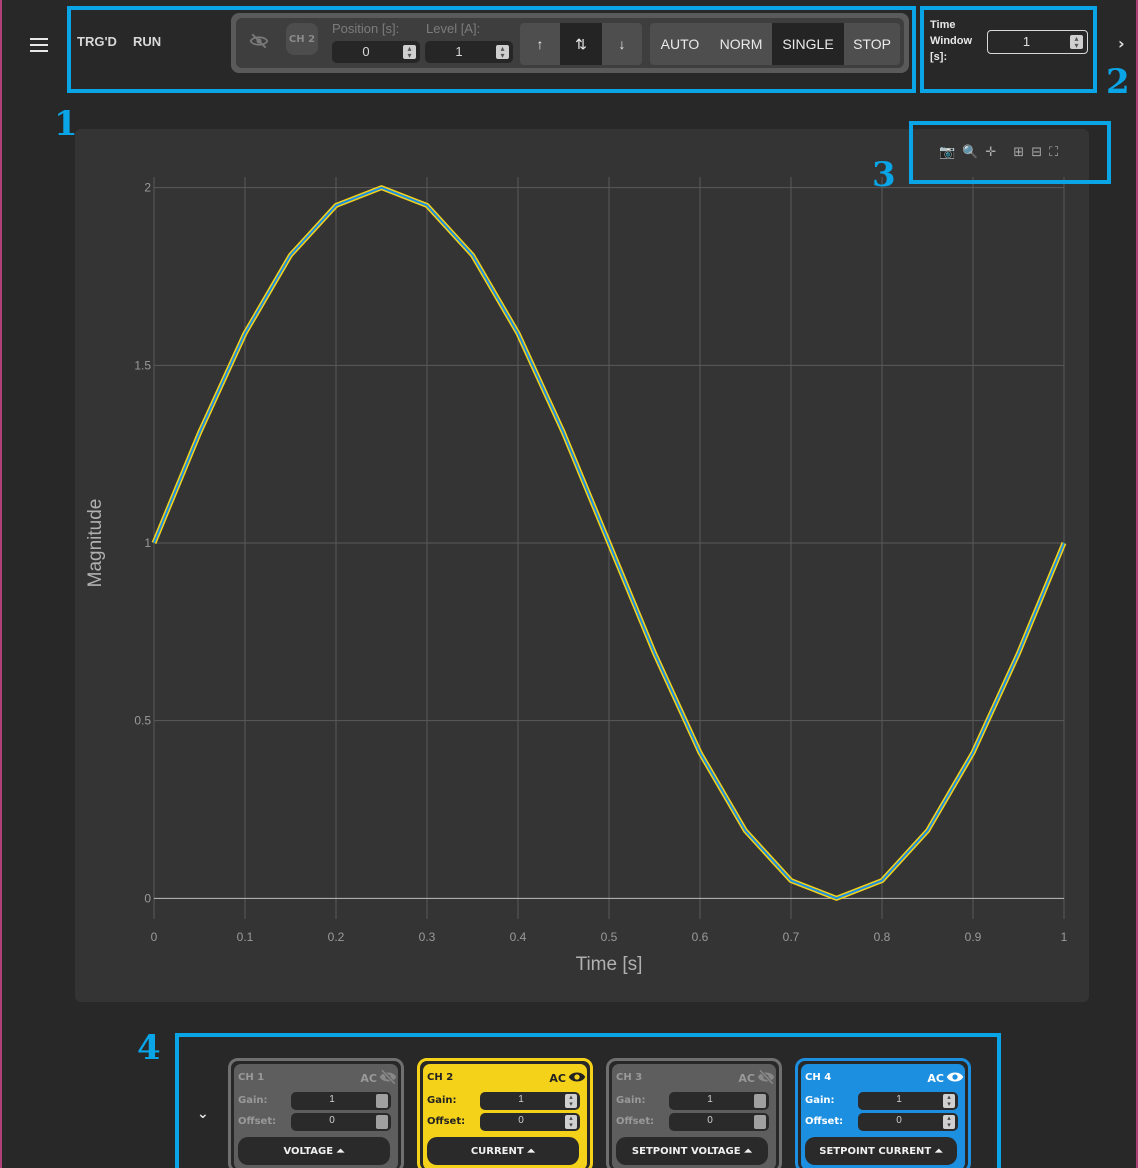 This screenshot has width=1138, height=1168. I want to click on y-axis-label: Magnitude, so click(95, 543).